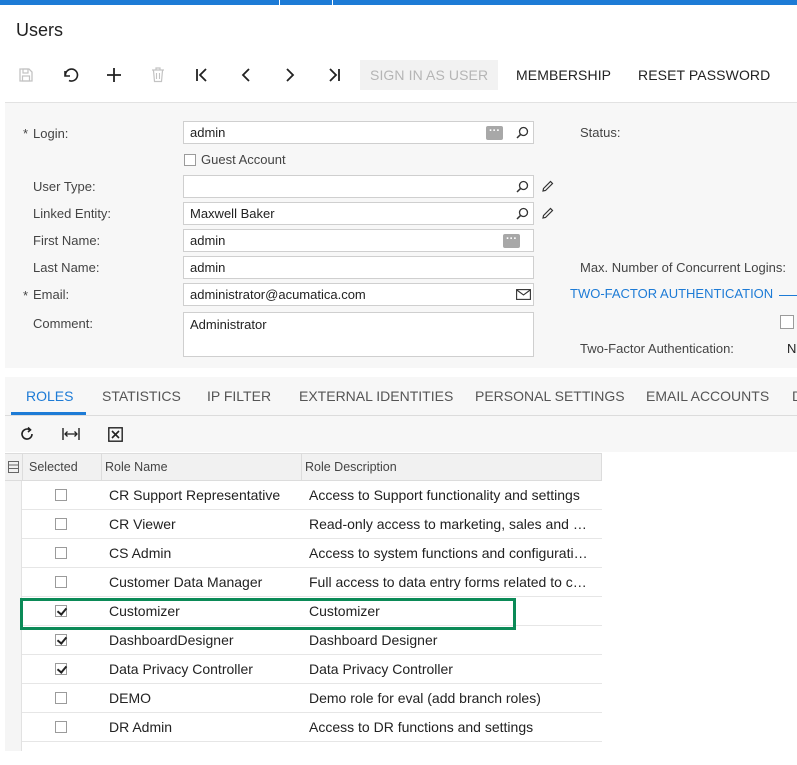 The image size is (797, 765). Describe the element at coordinates (203, 524) in the screenshot. I see `role-name-cell: CR Viewer` at that location.